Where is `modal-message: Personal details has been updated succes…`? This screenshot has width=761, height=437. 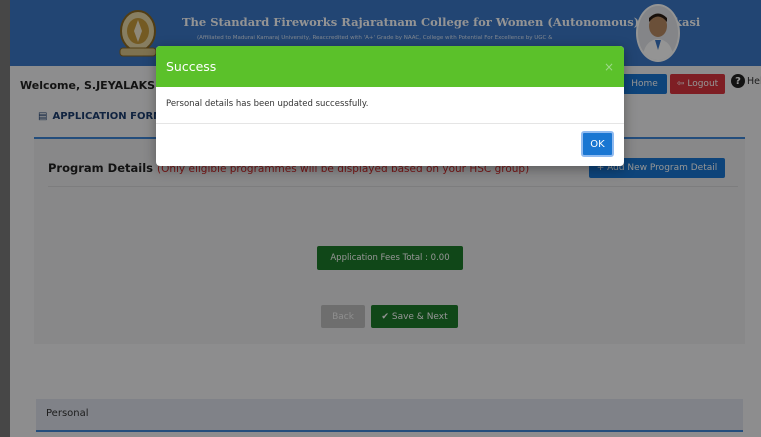
modal-message: Personal details has been updated succes… is located at coordinates (267, 104).